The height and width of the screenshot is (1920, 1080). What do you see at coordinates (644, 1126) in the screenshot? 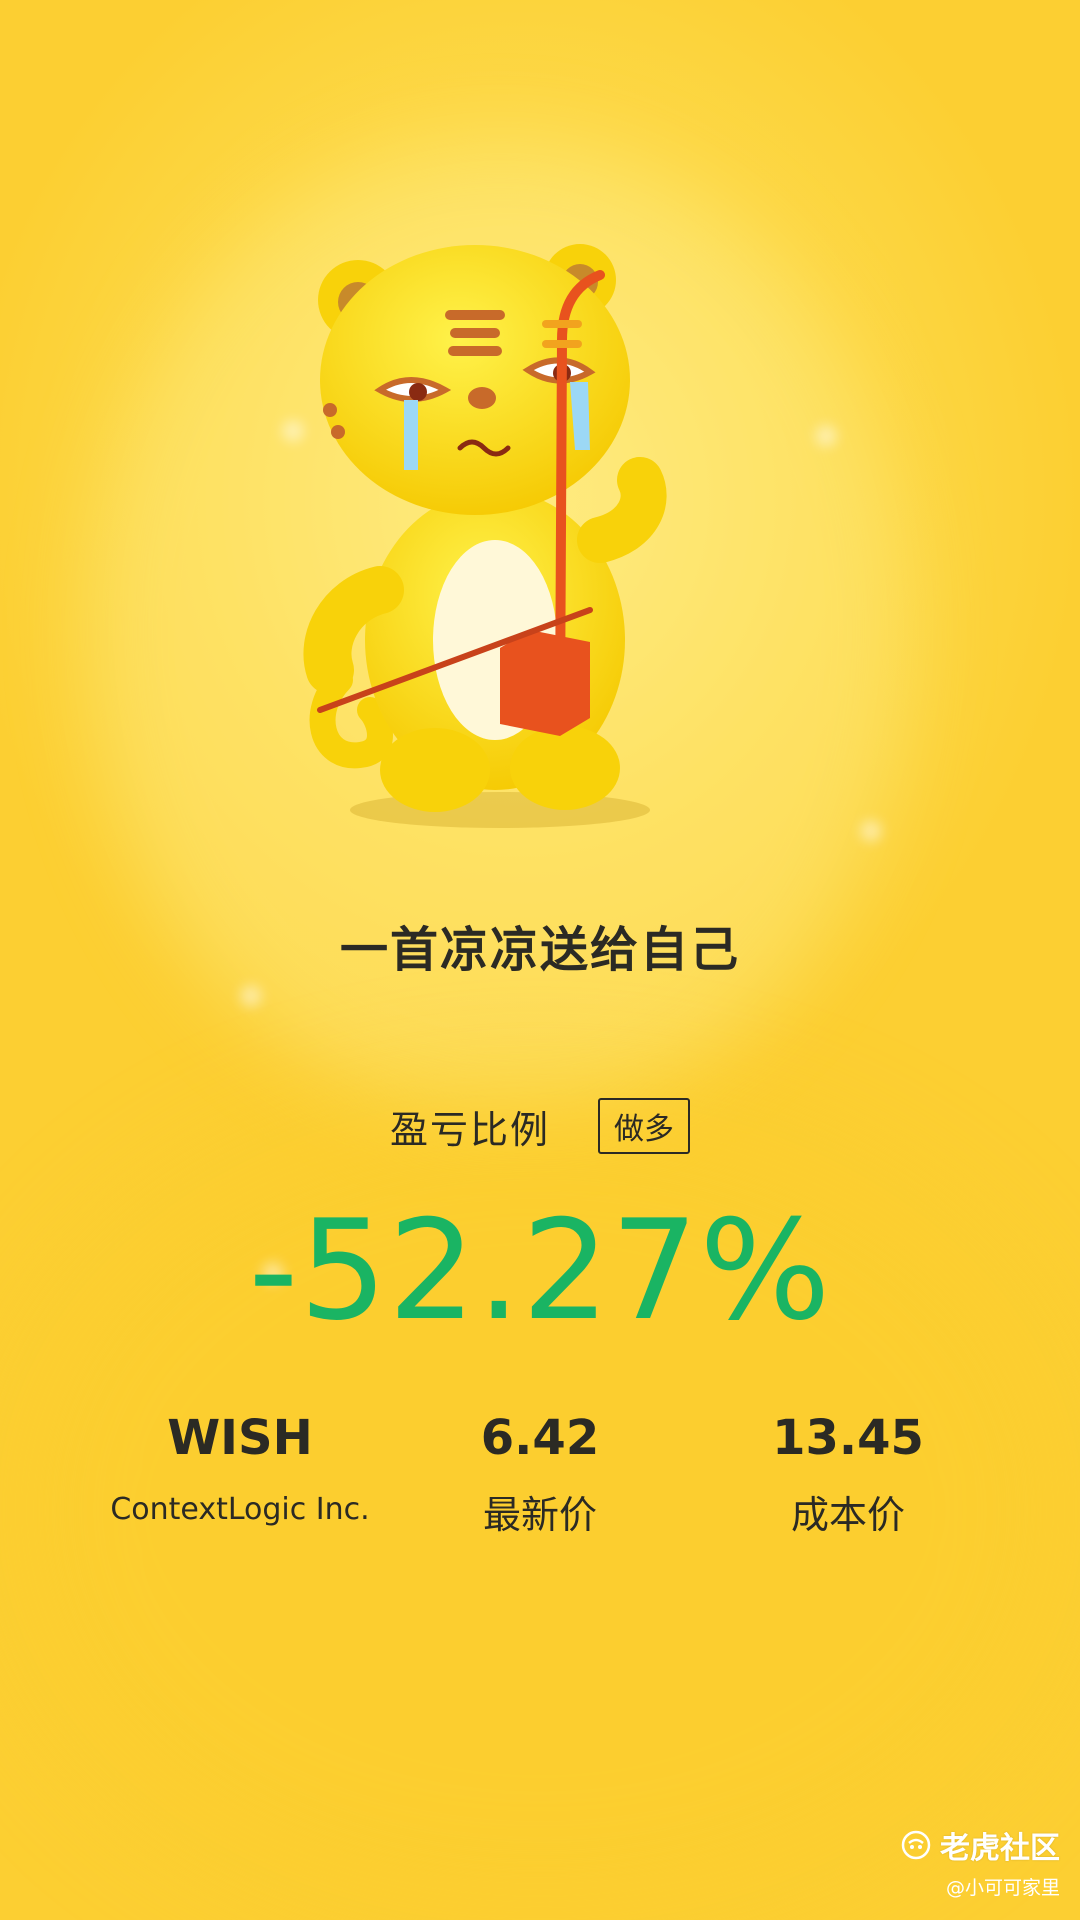
I see `position-direction-badge: 做多` at bounding box center [644, 1126].